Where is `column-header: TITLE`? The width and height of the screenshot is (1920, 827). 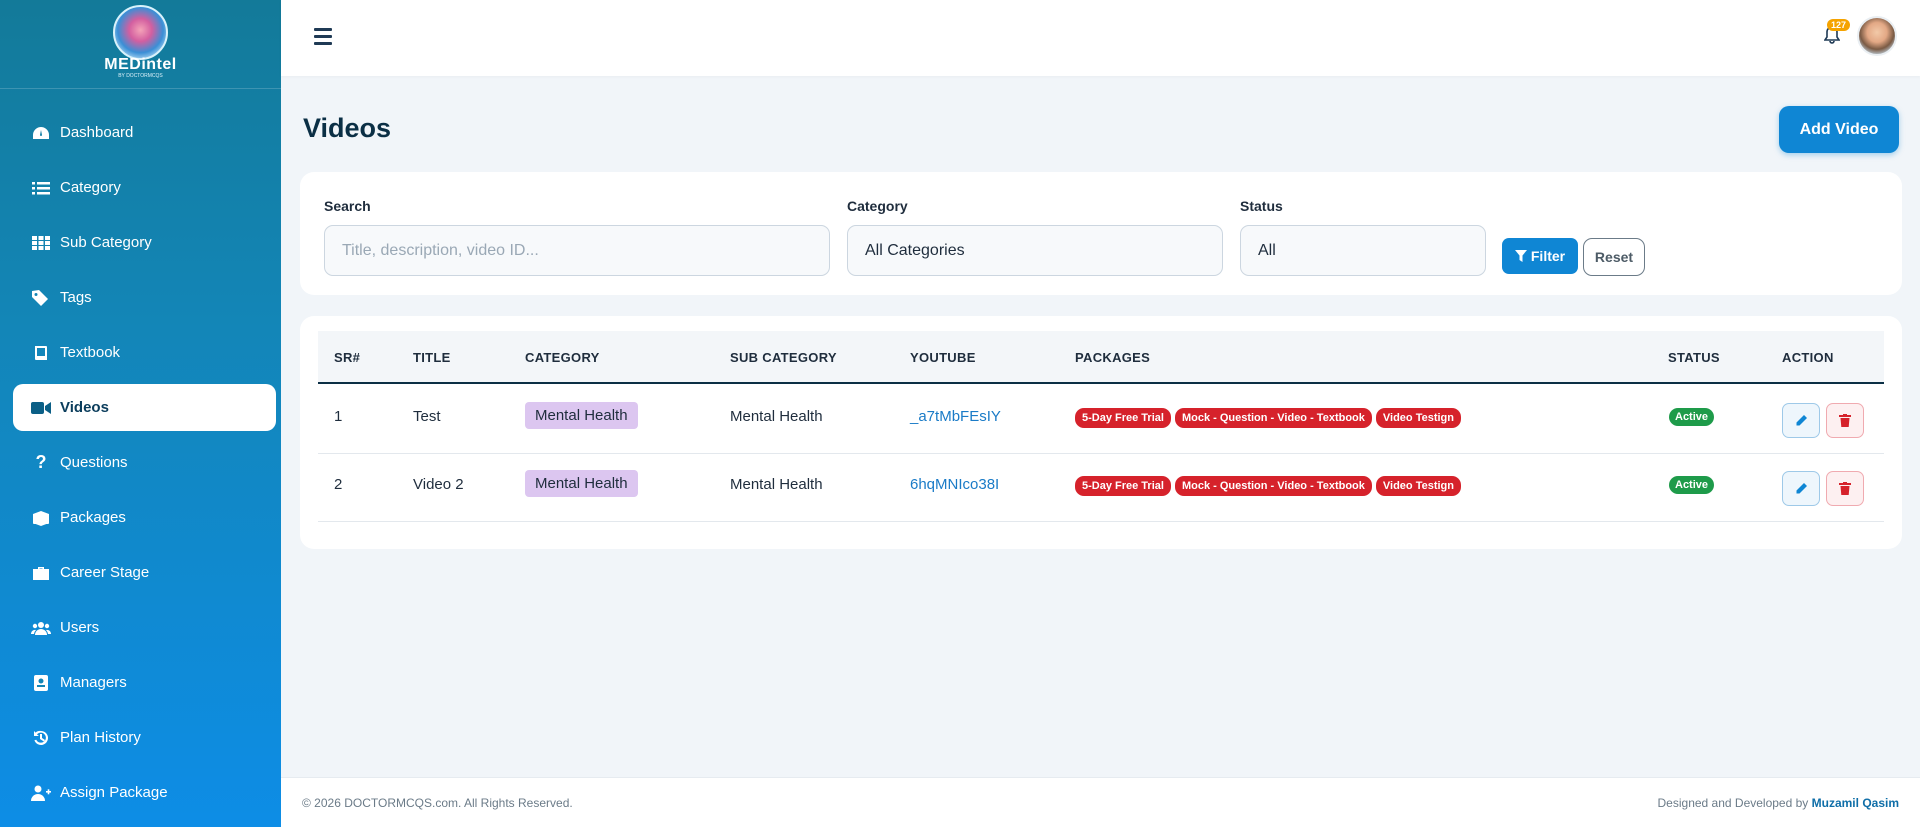 column-header: TITLE is located at coordinates (432, 357).